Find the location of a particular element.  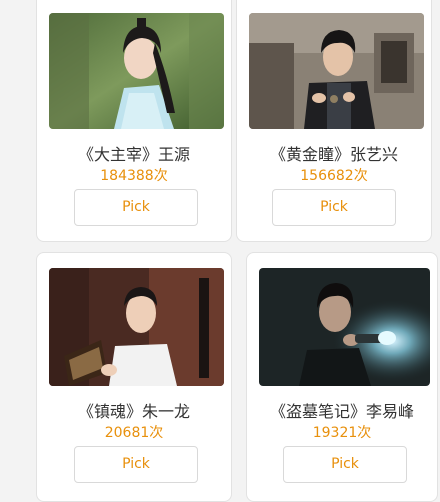

vote-count: 20681次 is located at coordinates (134, 433).